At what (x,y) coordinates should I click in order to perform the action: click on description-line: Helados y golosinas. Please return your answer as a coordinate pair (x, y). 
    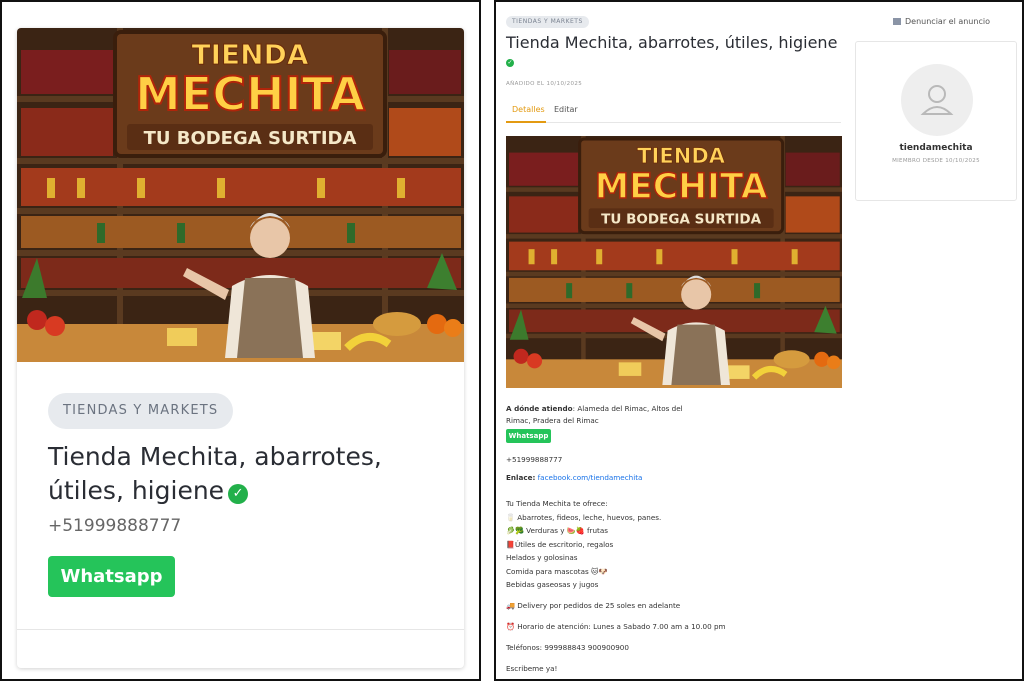
    Looking at the image, I should click on (542, 557).